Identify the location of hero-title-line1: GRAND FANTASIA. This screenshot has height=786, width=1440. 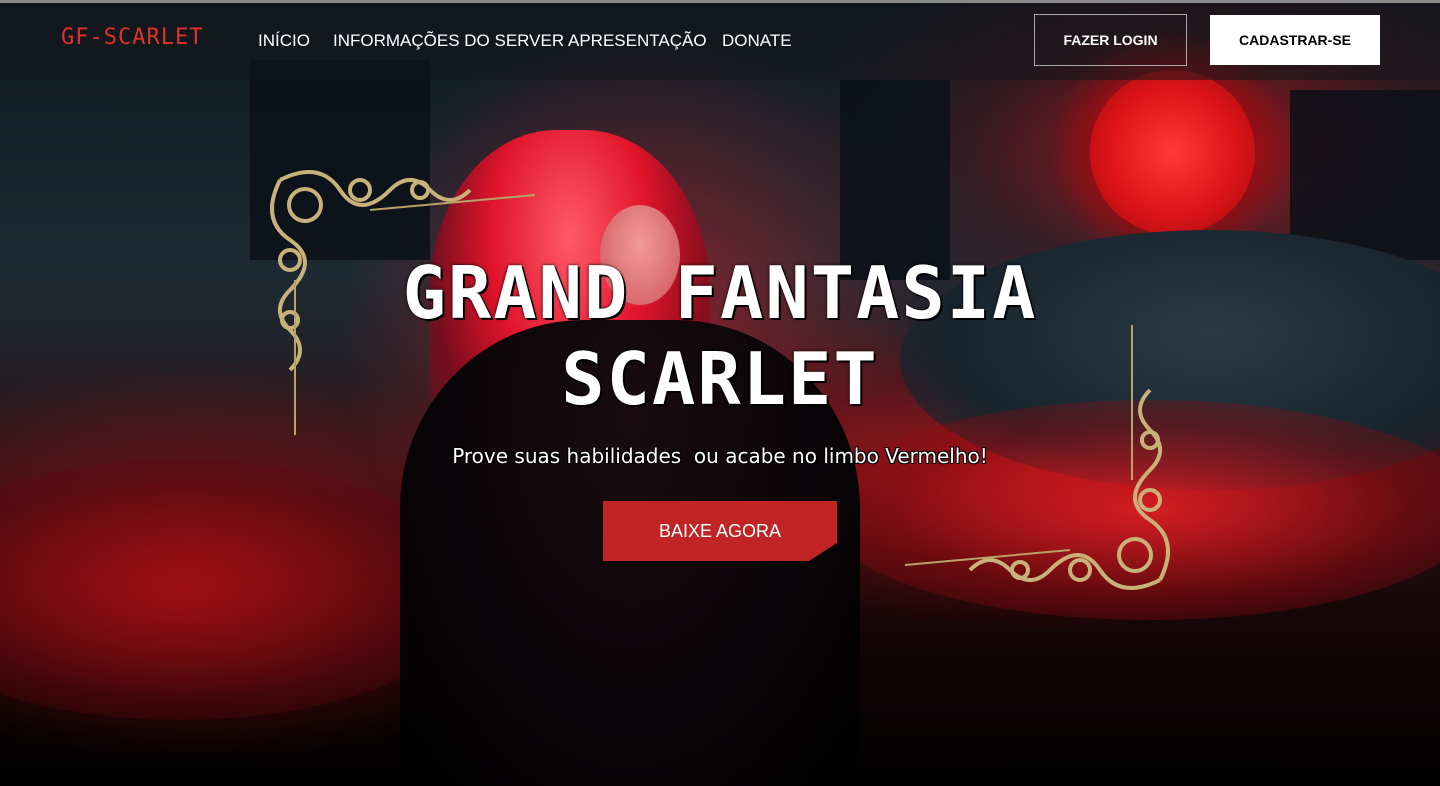
(720, 293).